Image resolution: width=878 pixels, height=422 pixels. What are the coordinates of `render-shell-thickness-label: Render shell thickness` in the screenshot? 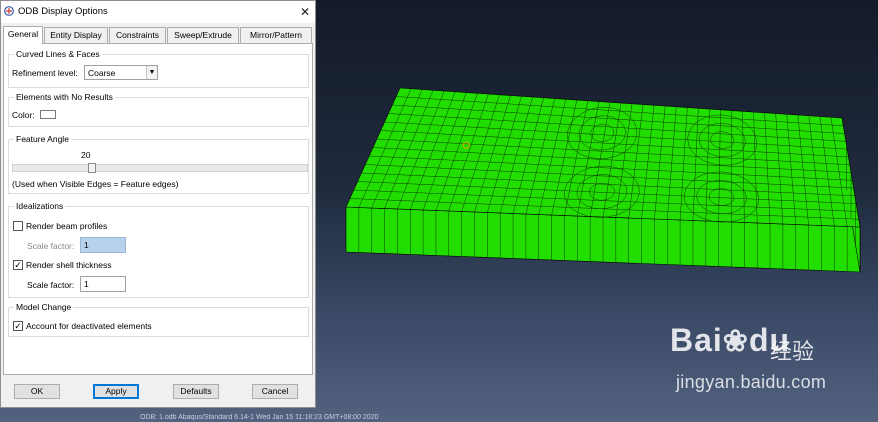 It's located at (69, 265).